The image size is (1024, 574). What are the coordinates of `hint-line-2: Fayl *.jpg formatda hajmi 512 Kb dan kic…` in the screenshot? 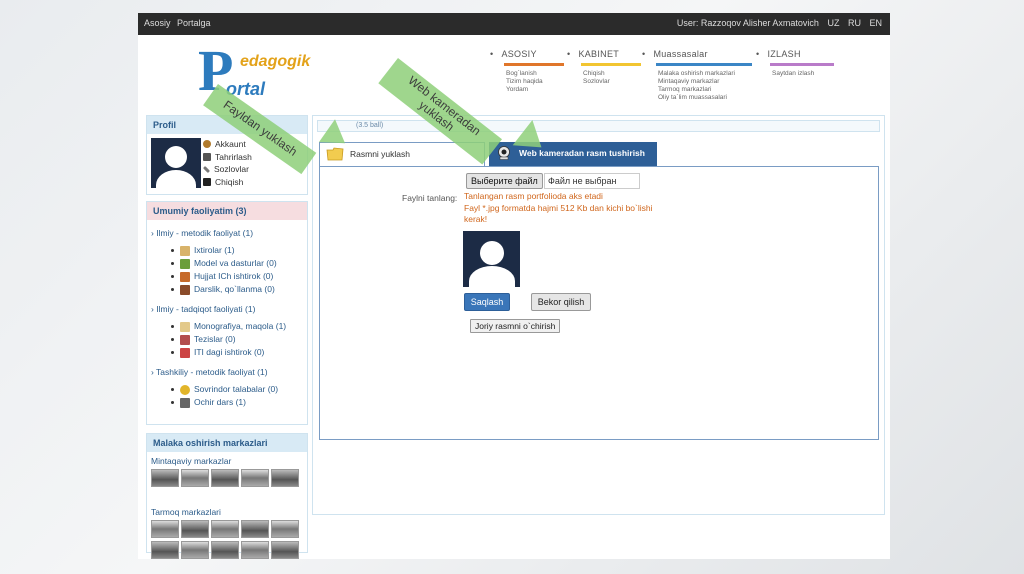 It's located at (558, 213).